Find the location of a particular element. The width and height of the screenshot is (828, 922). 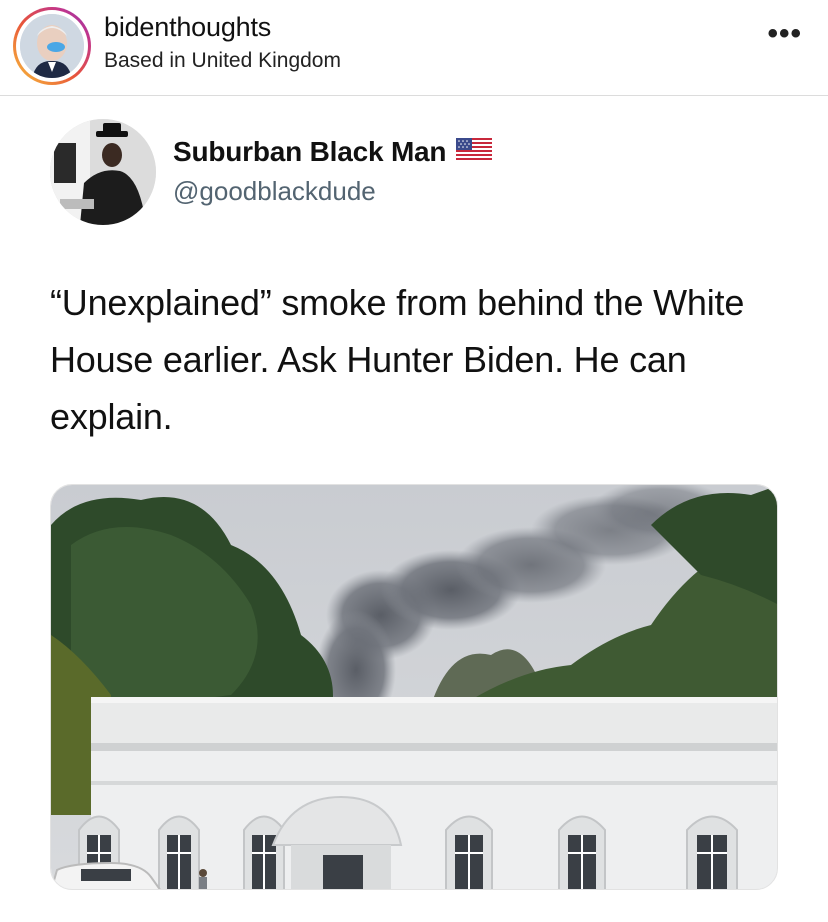

avatar-image is located at coordinates (52, 46).